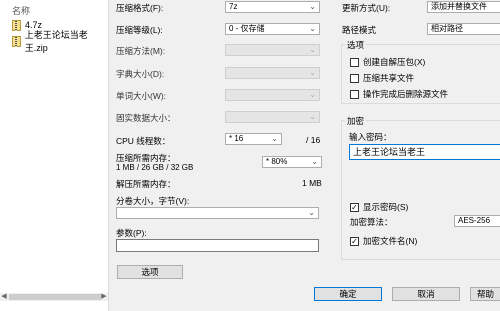  I want to click on path-mode-label: 路径模式, so click(359, 30).